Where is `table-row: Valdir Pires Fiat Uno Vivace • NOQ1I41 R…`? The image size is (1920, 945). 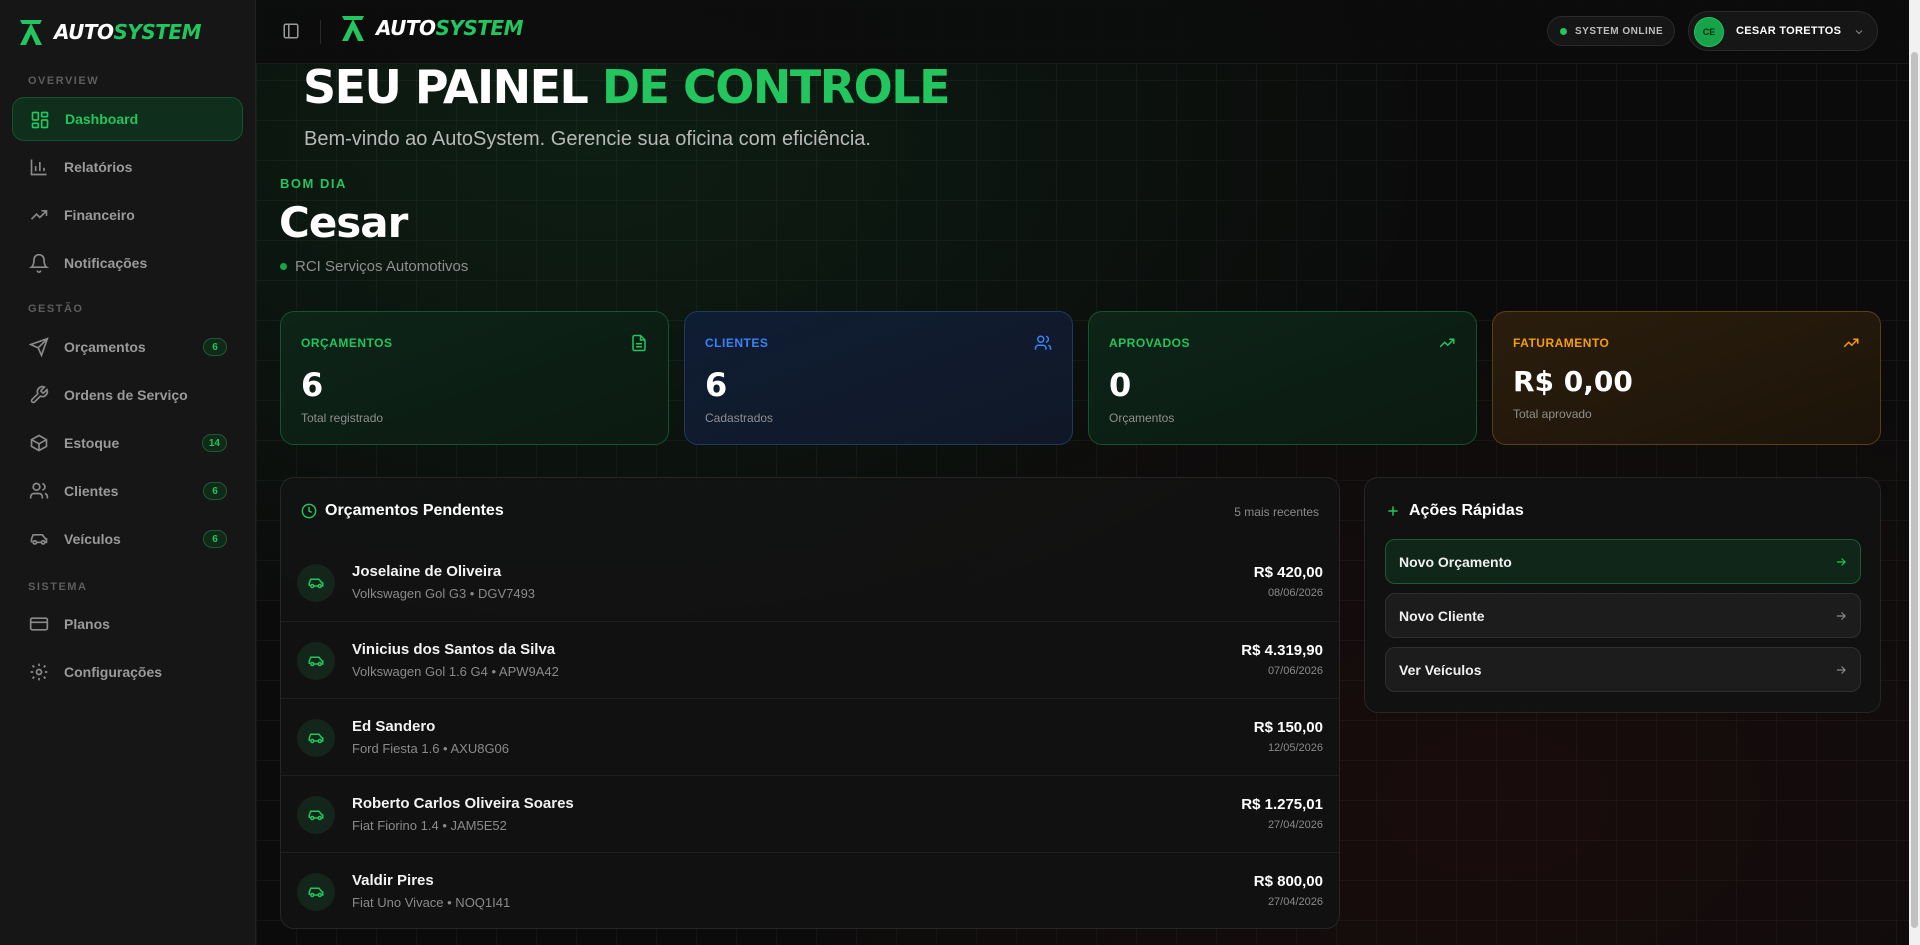
table-row: Valdir Pires Fiat Uno Vivace • NOQ1I41 R… is located at coordinates (810, 890).